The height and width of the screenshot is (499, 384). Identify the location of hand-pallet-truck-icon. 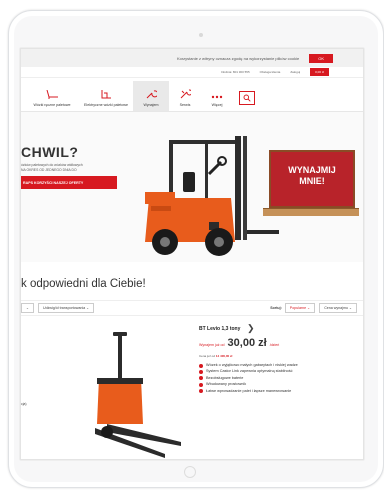
(52, 94).